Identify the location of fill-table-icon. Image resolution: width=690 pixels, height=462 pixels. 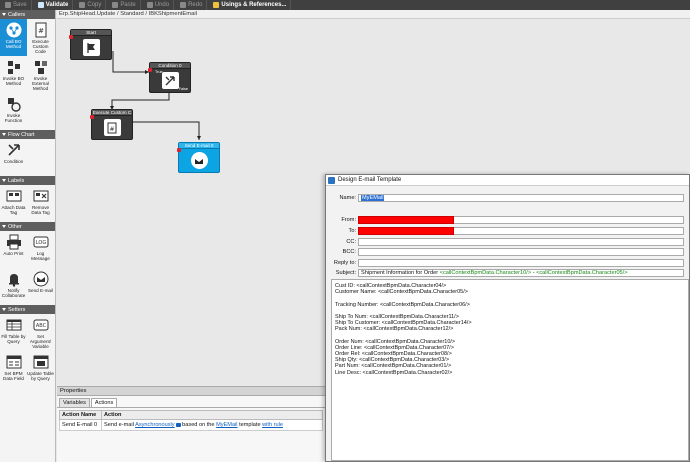
(14, 325).